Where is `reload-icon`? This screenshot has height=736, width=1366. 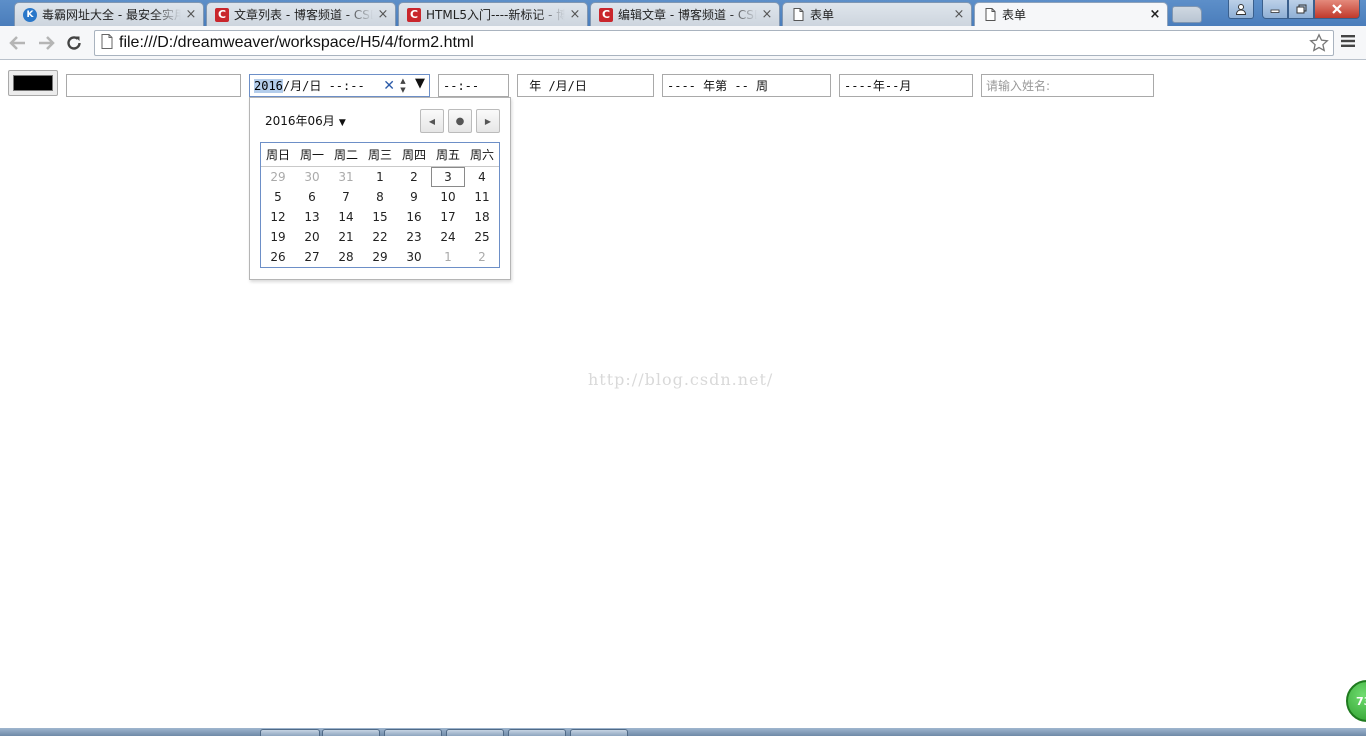 reload-icon is located at coordinates (74, 43).